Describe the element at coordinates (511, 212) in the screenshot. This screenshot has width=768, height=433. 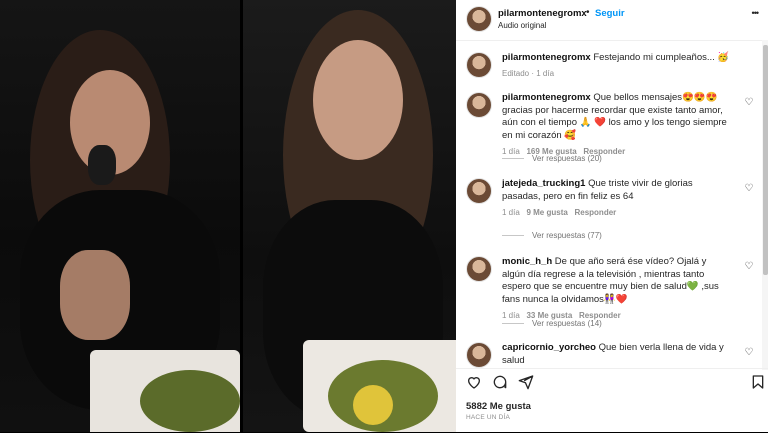
I see `comment-time: 1 día` at that location.